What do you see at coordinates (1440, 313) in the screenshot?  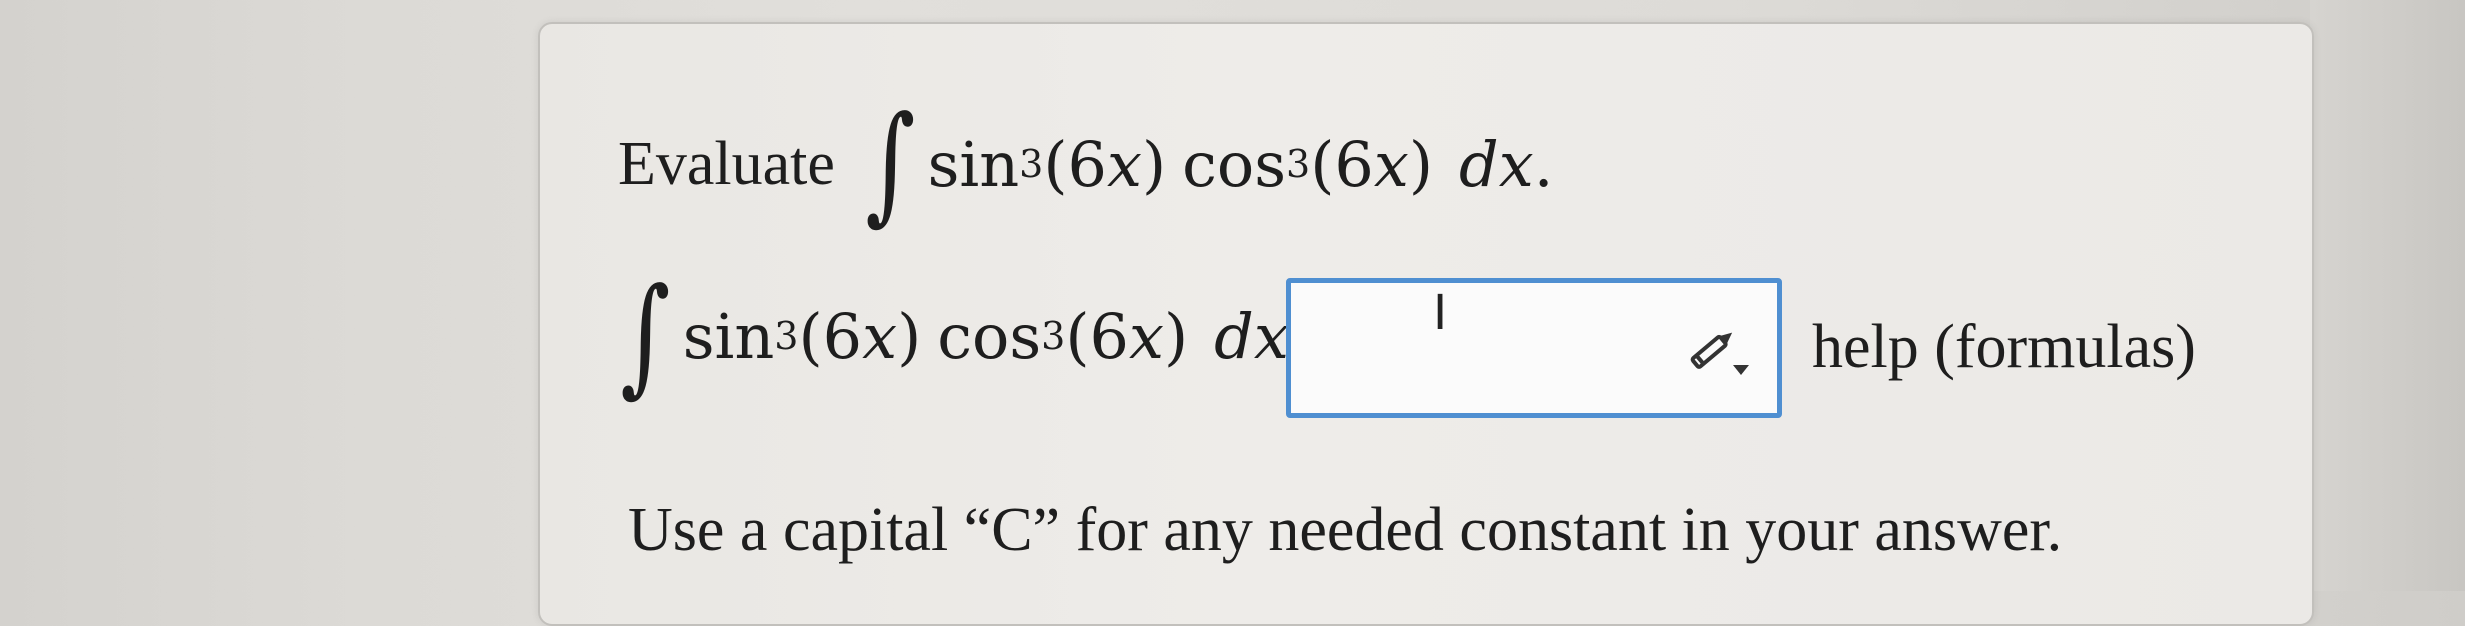 I see `text-cursor-icon: I` at bounding box center [1440, 313].